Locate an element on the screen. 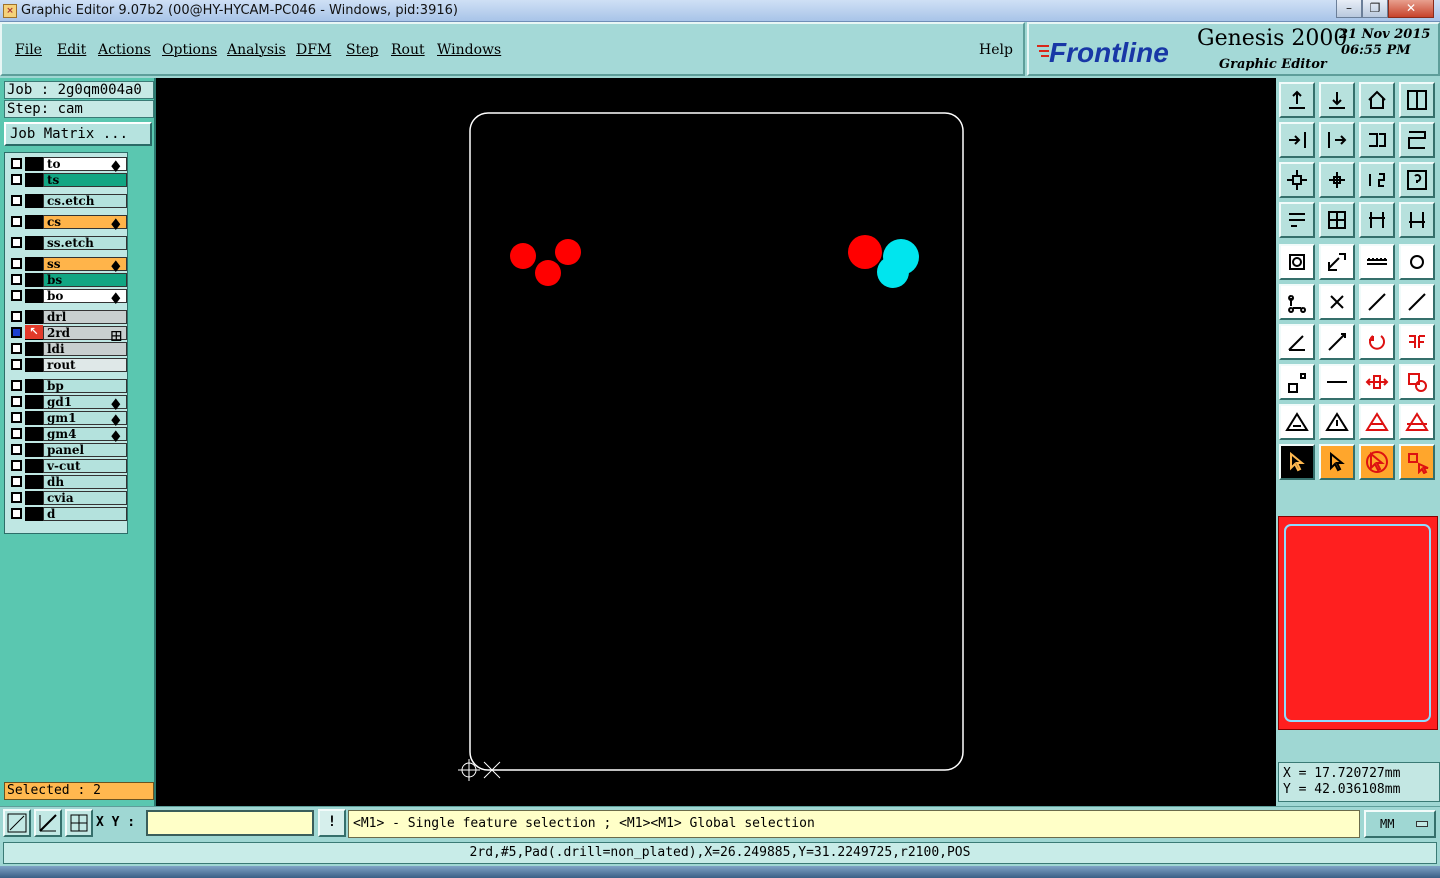  layer-row-cs-etch: cs.etch is located at coordinates (67, 201).